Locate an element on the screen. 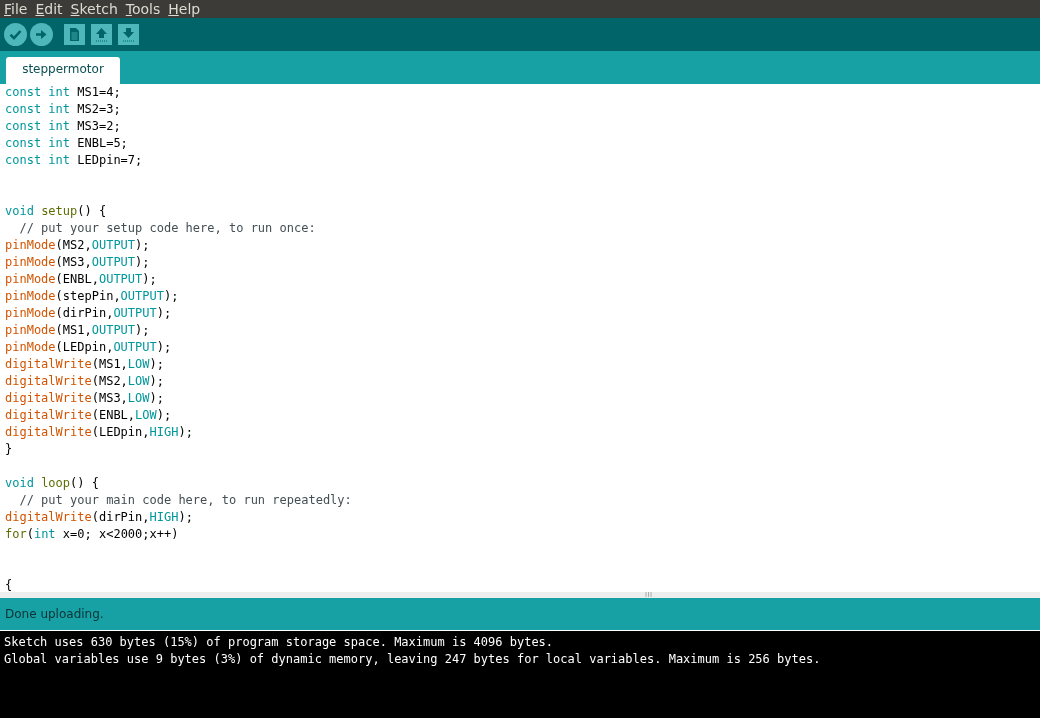 The width and height of the screenshot is (1040, 718). console-line: Global variables use 9 bytes (3%) of dynamic memory, leaving 247 bytes for local variables. Maximum is 256 bytes. is located at coordinates (412, 659).